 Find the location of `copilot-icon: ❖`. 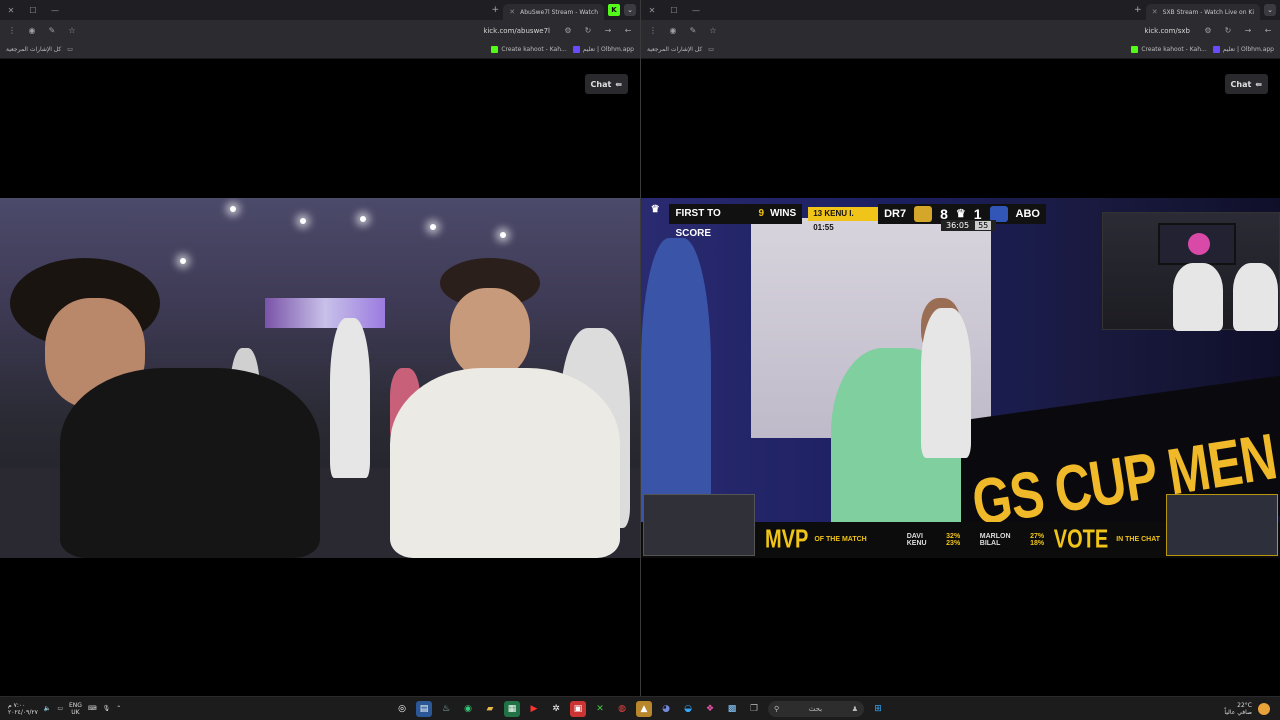

copilot-icon: ❖ is located at coordinates (710, 709).